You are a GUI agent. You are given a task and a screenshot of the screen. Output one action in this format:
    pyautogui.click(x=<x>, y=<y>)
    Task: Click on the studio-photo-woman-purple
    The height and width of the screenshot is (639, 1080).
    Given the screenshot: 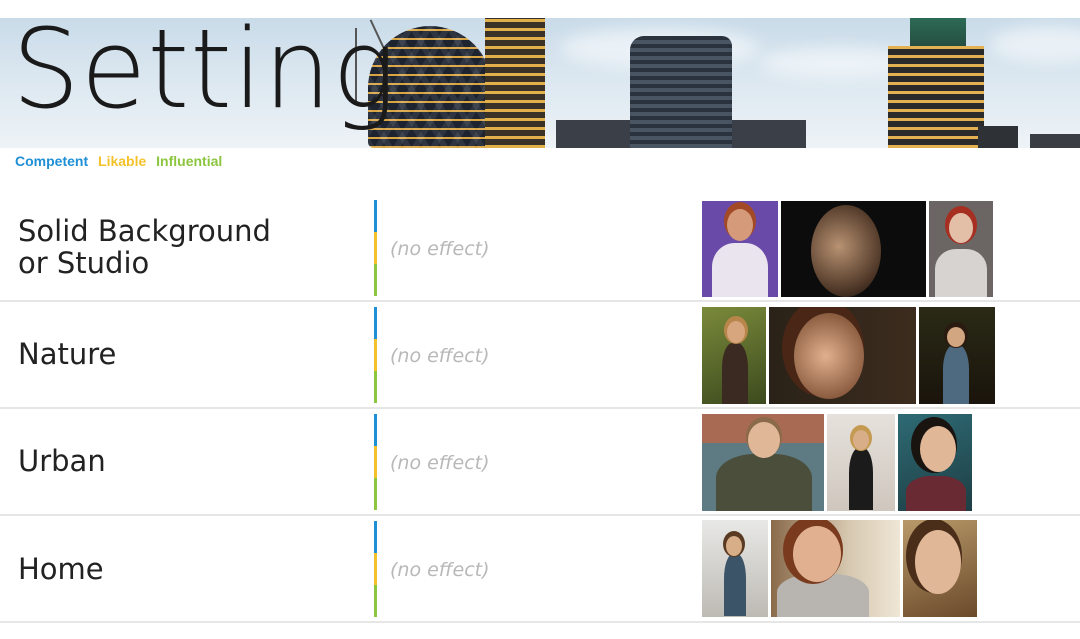 What is the action you would take?
    pyautogui.click(x=740, y=249)
    